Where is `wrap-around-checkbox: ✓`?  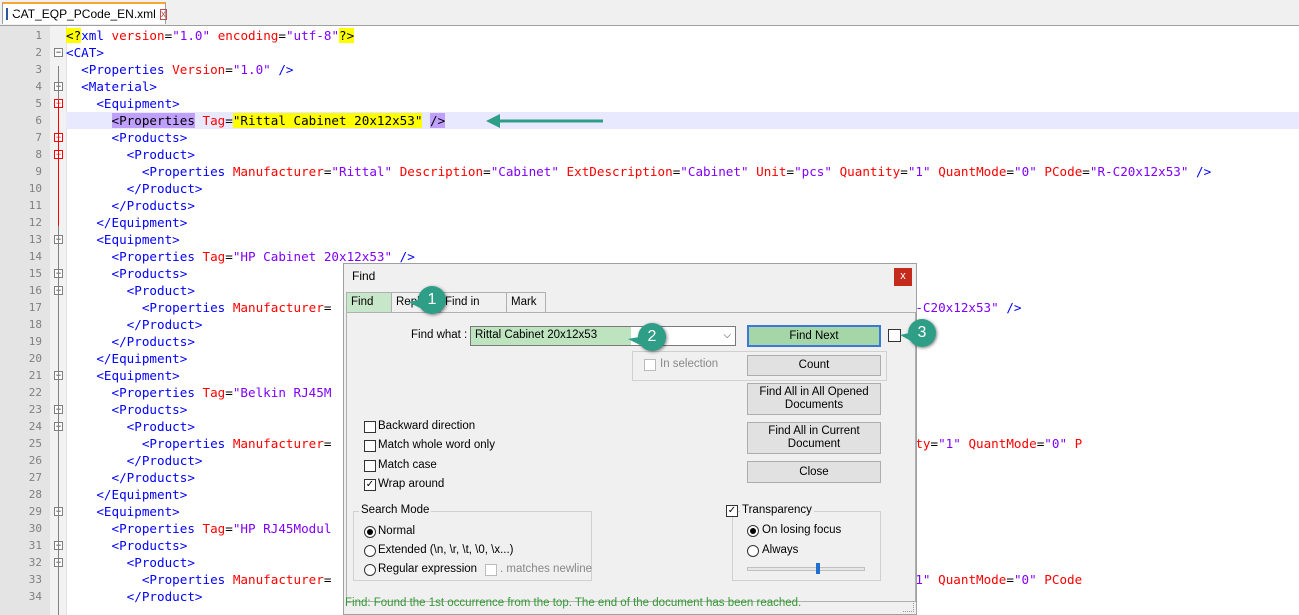 wrap-around-checkbox: ✓ is located at coordinates (370, 485).